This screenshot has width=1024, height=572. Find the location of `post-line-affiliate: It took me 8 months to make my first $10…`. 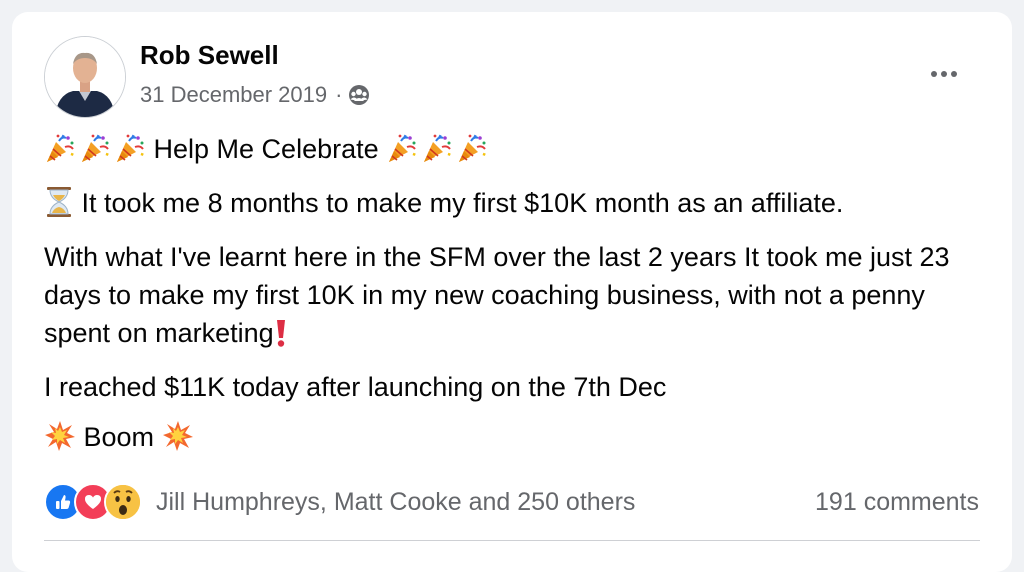

post-line-affiliate: It took me 8 months to make my first $10… is located at coordinates (516, 206).